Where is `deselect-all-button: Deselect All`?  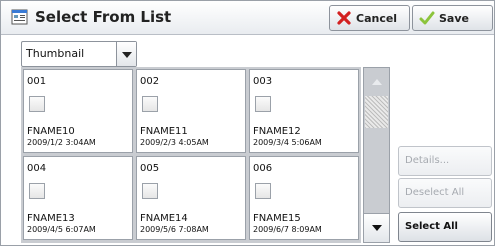 deselect-all-button: Deselect All is located at coordinates (445, 193).